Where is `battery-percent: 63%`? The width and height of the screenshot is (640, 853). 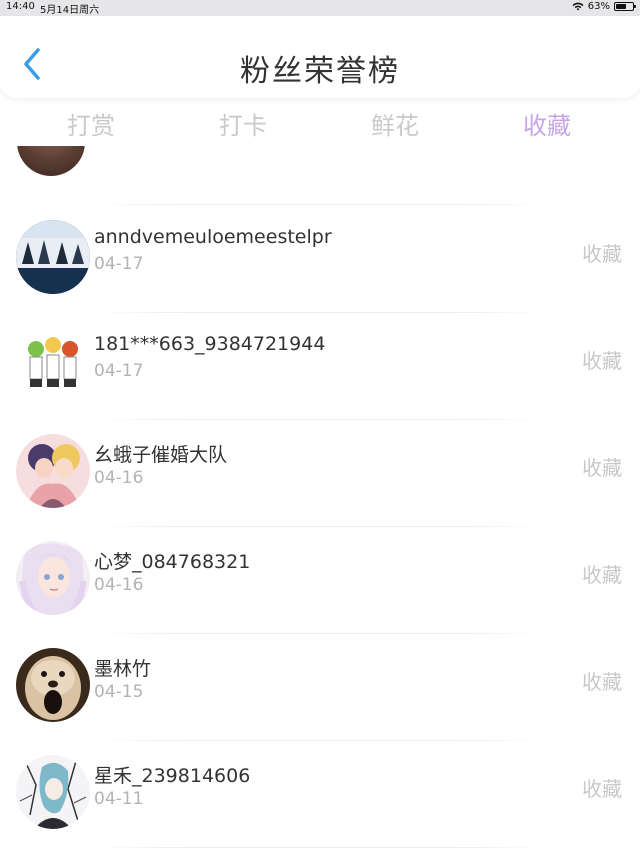
battery-percent: 63% is located at coordinates (598, 6).